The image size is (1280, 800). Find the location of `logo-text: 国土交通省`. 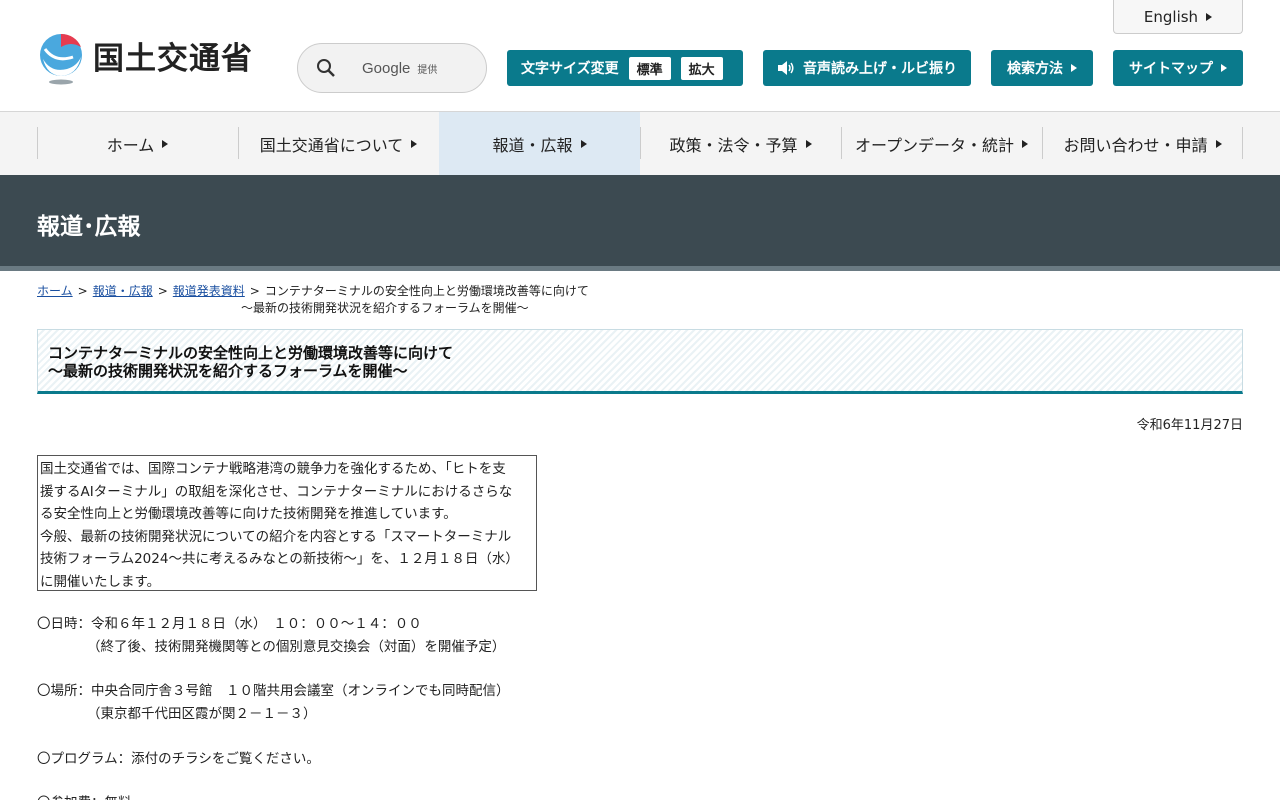

logo-text: 国土交通省 is located at coordinates (173, 58).